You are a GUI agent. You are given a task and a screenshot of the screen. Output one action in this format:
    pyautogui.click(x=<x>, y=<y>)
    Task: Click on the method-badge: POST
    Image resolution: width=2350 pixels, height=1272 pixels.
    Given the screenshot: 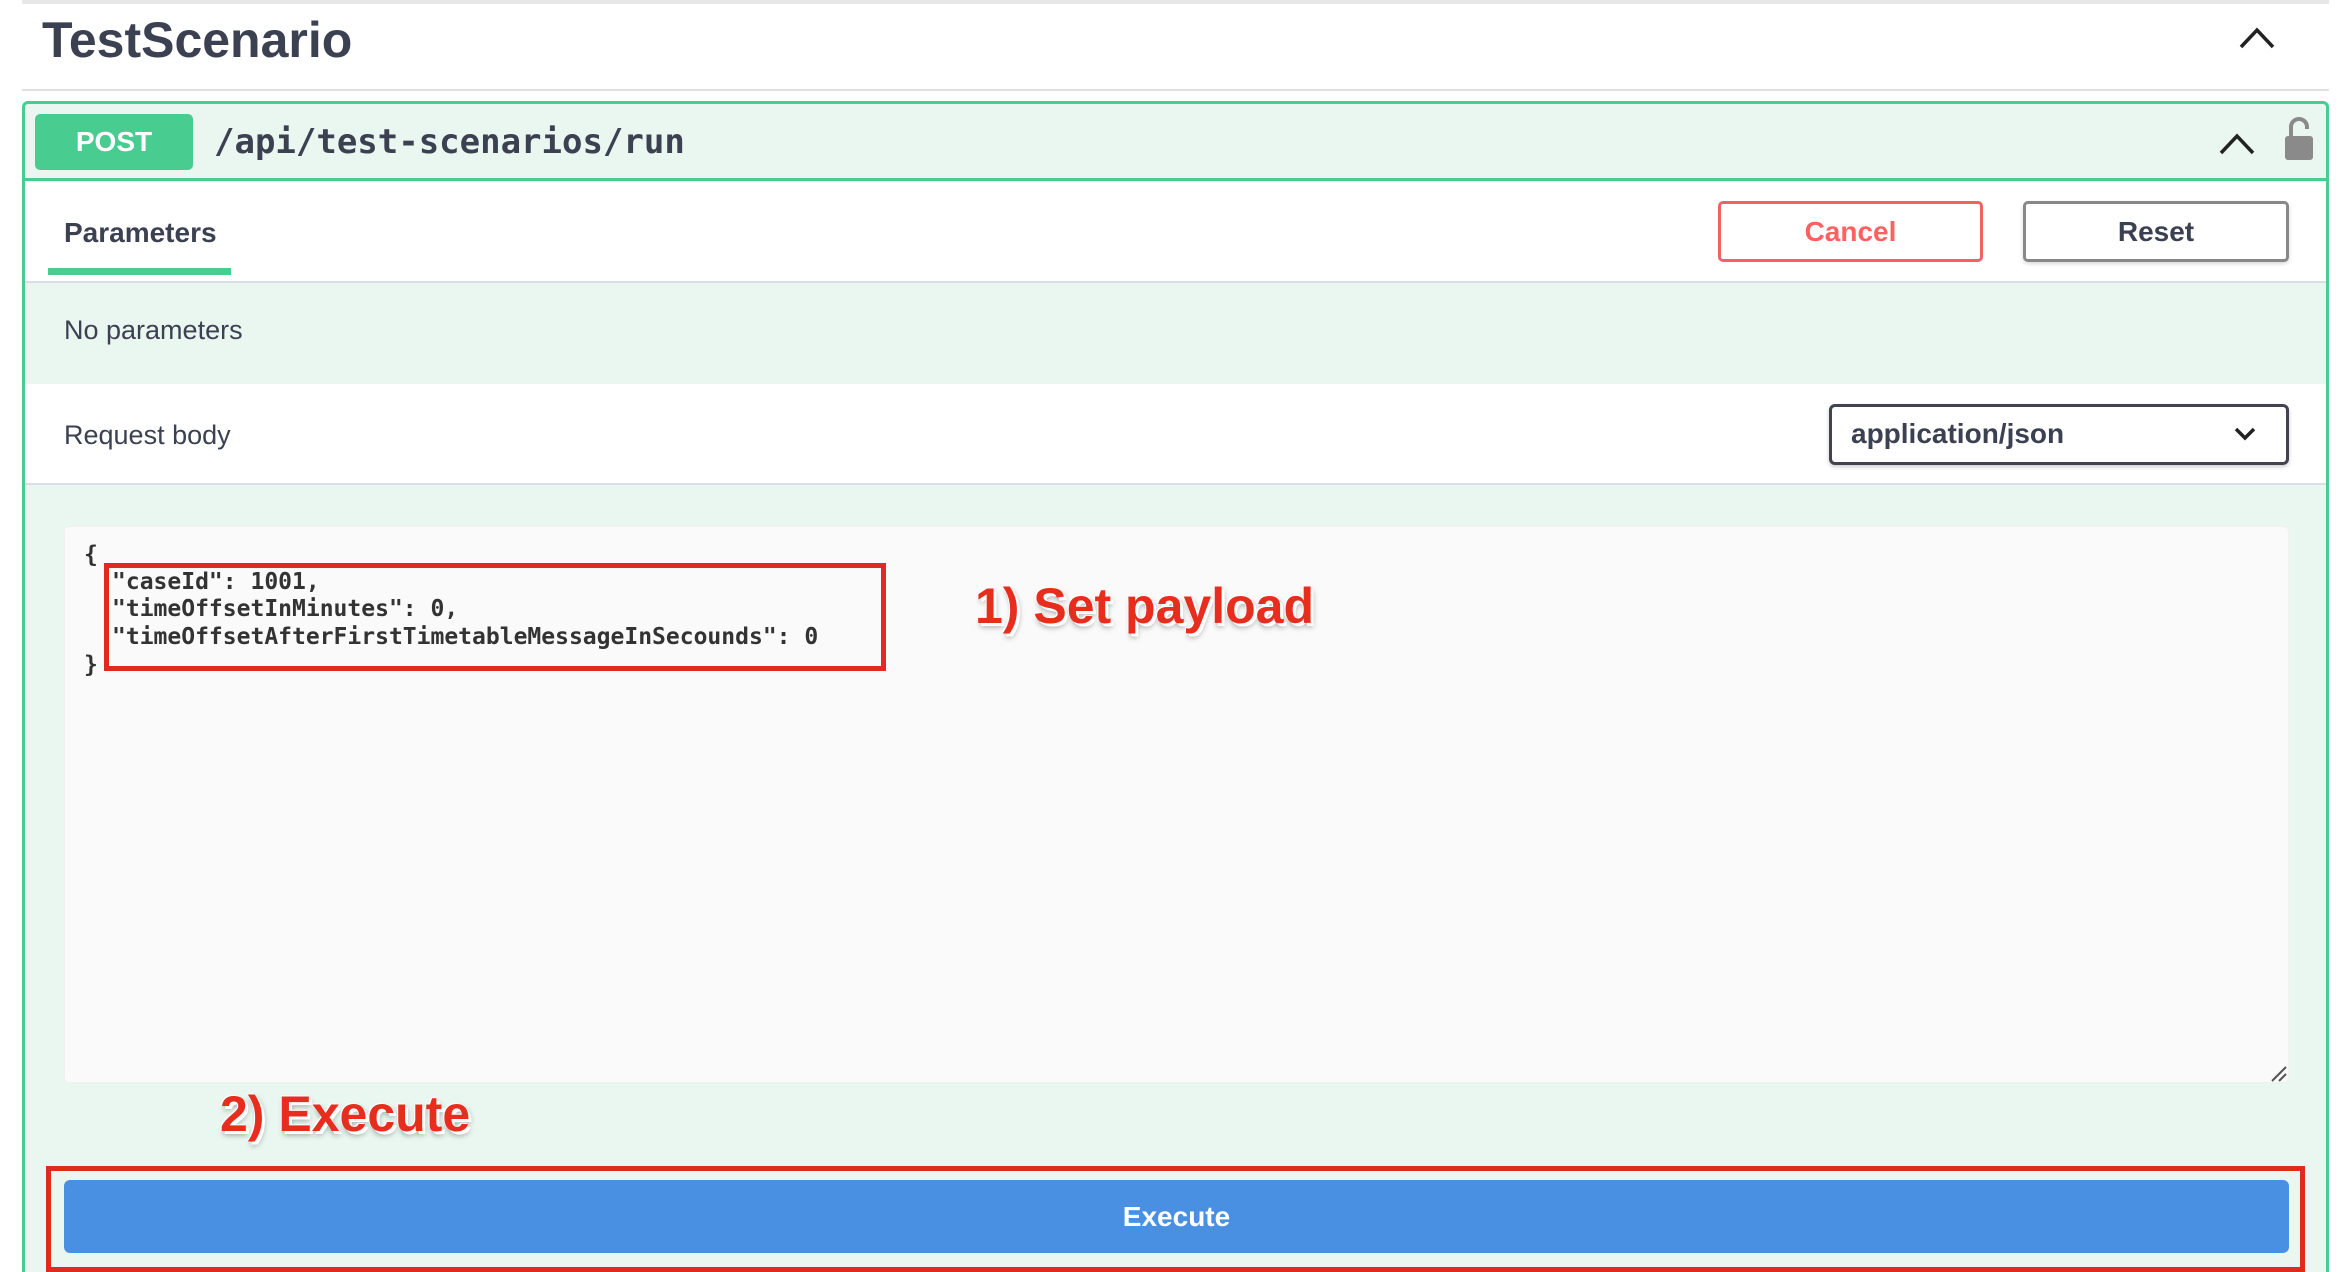 What is the action you would take?
    pyautogui.click(x=114, y=142)
    